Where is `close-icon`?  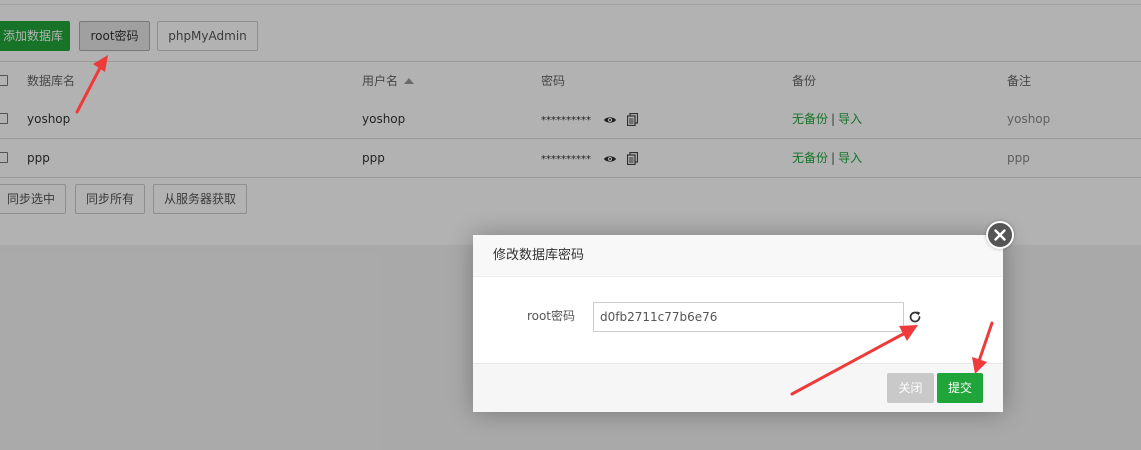
close-icon is located at coordinates (1000, 235).